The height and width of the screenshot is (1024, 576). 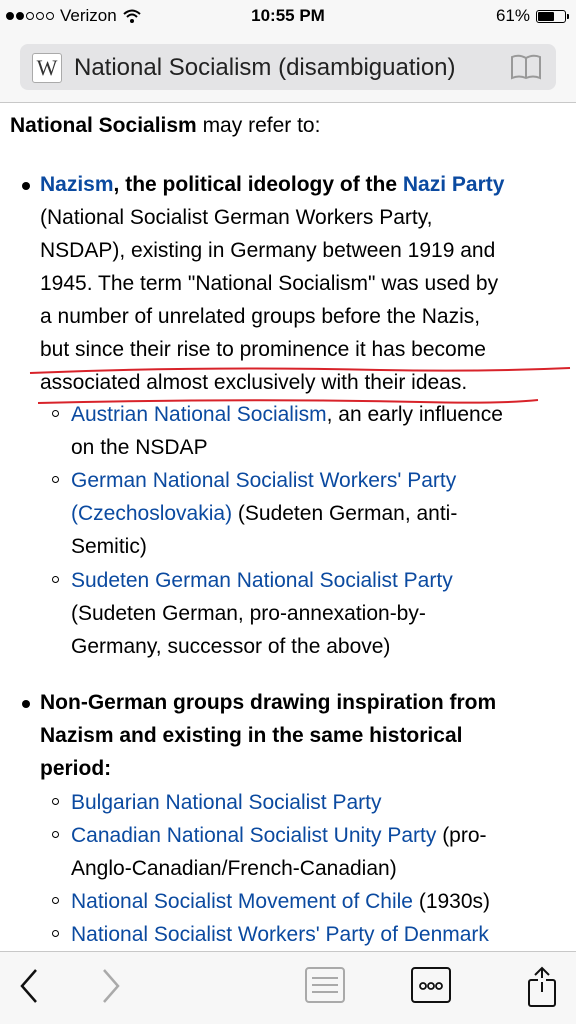 I want to click on share-icon, so click(x=542, y=987).